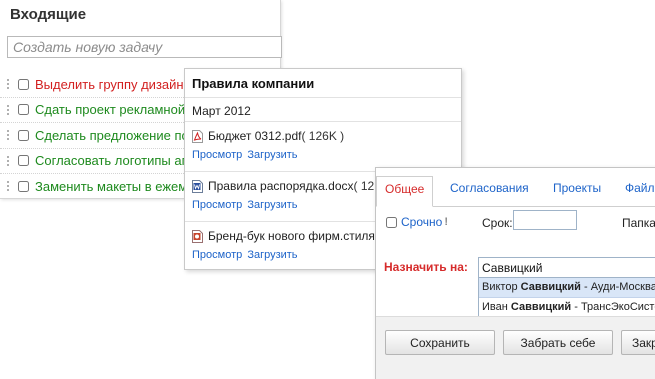  What do you see at coordinates (545, 220) in the screenshot?
I see `deadline-input` at bounding box center [545, 220].